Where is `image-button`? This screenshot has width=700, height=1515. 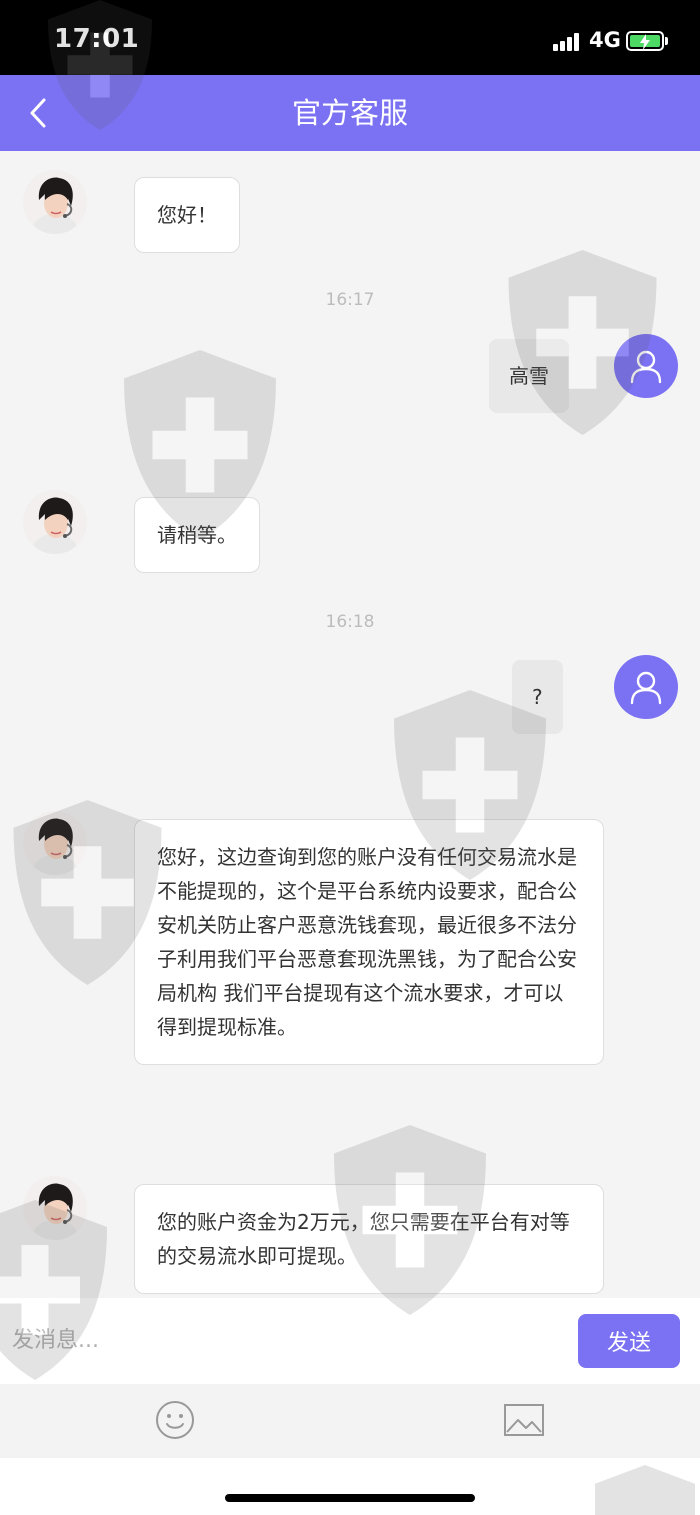 image-button is located at coordinates (524, 1422).